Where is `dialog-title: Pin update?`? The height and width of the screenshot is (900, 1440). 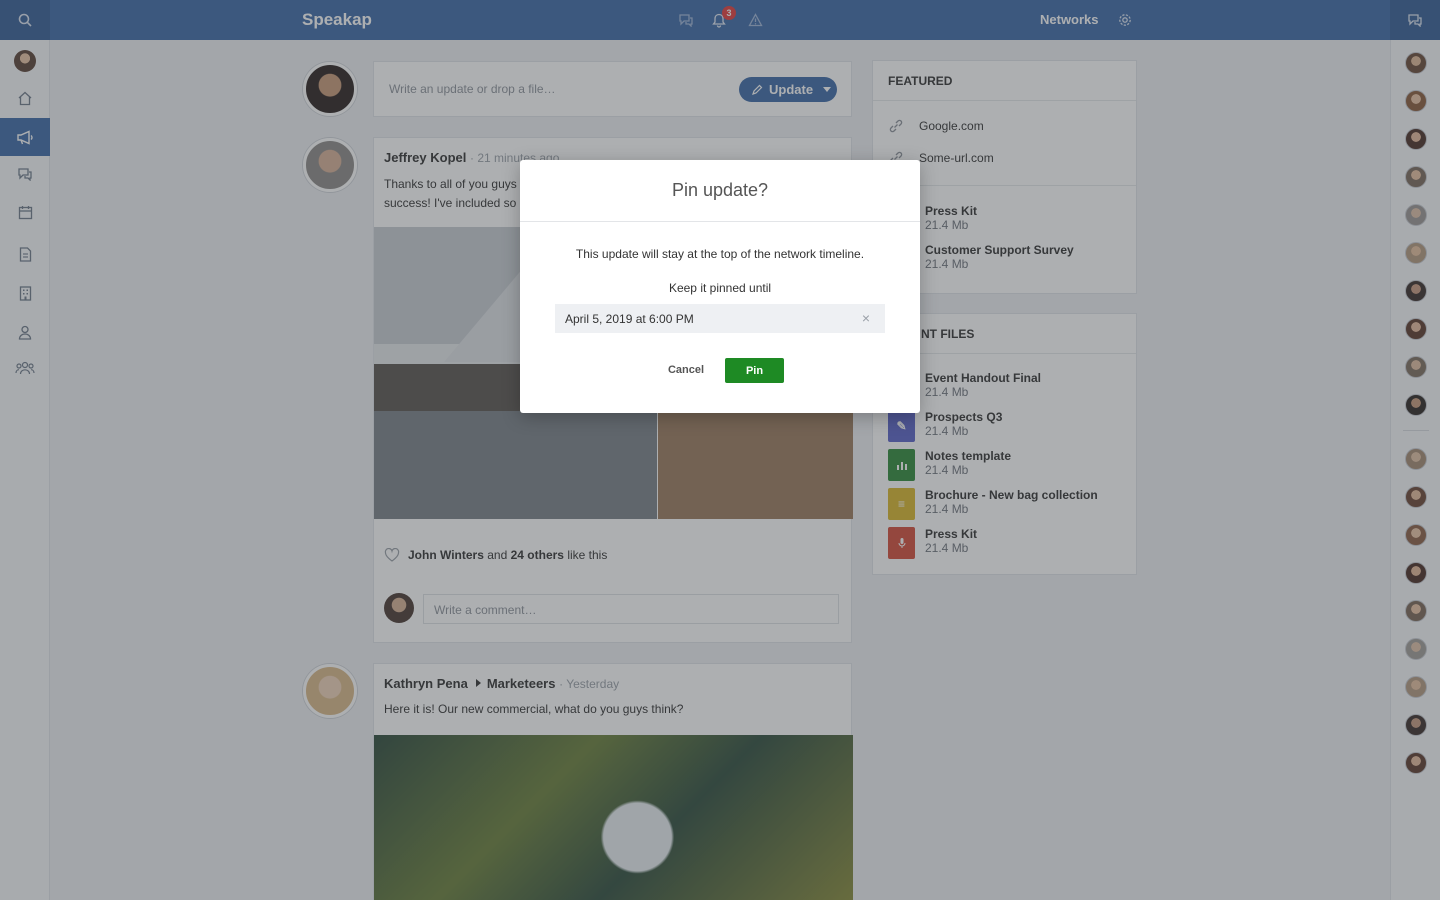
dialog-title: Pin update? is located at coordinates (720, 190).